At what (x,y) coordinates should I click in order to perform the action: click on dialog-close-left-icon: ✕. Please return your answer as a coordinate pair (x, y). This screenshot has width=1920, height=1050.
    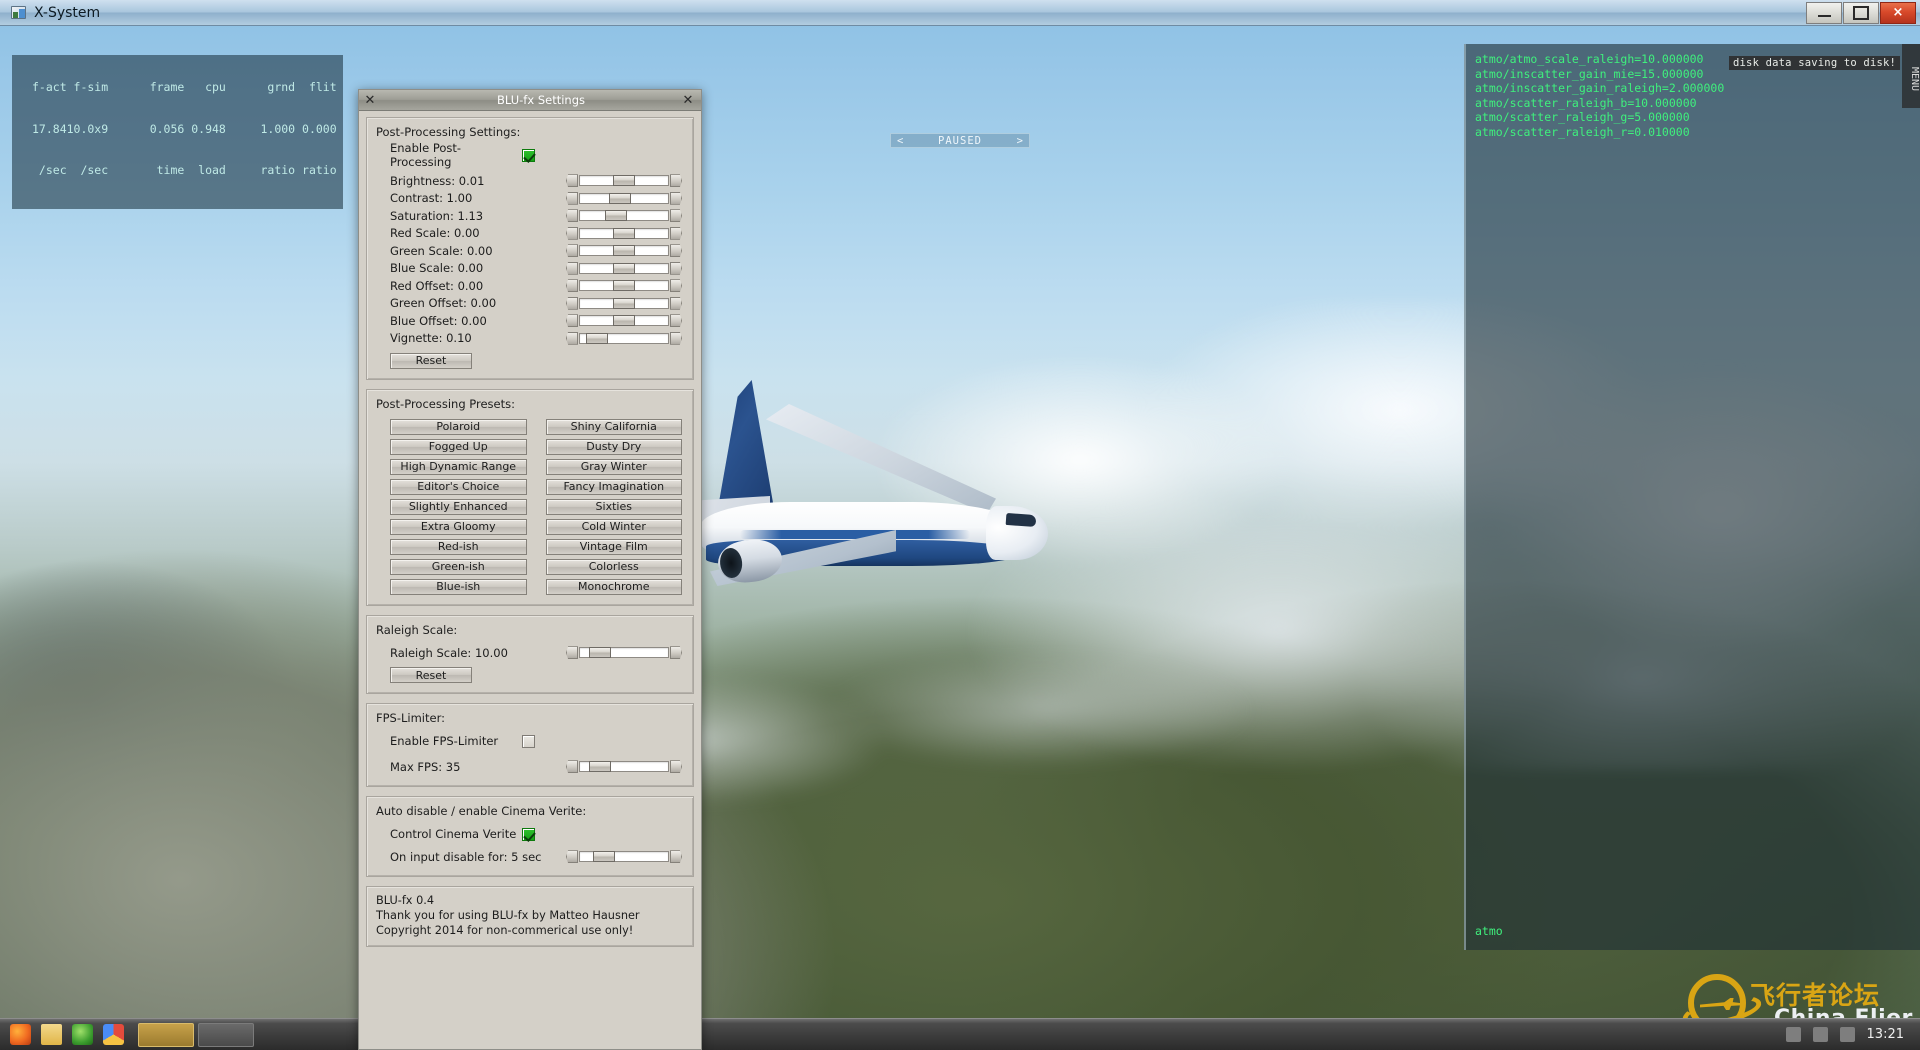
    Looking at the image, I should click on (370, 100).